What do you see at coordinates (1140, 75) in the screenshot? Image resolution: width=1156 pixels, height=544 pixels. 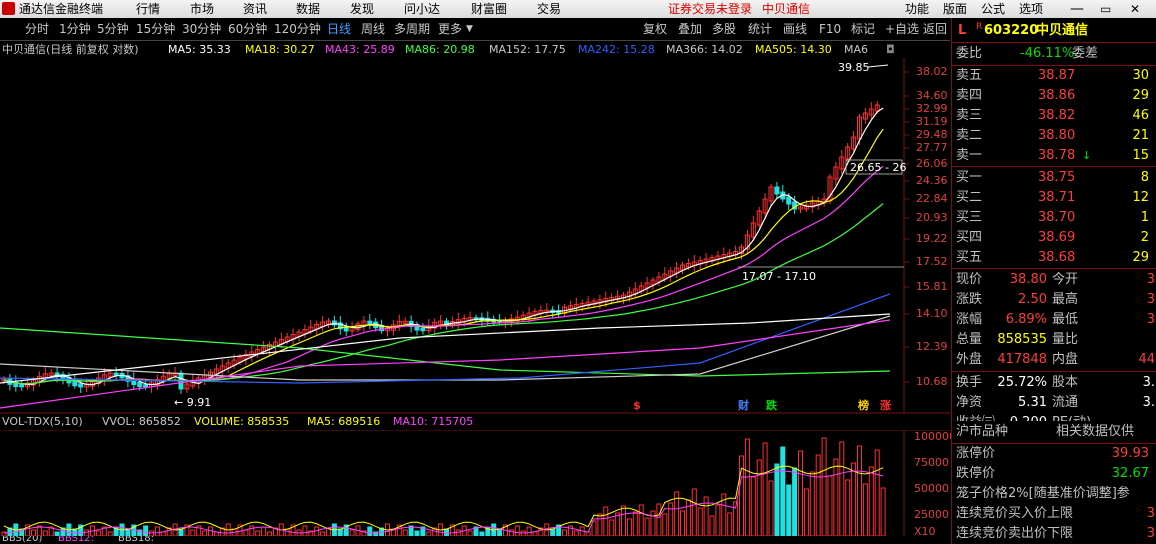 I see `ask-row-5-volume: 30` at bounding box center [1140, 75].